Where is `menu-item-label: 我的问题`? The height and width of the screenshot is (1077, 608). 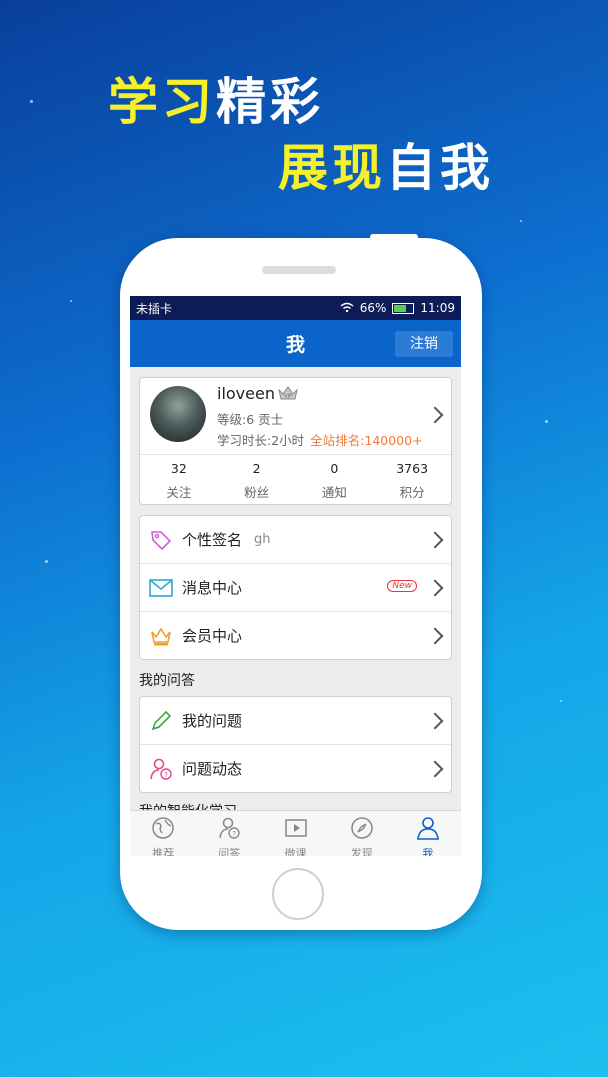 menu-item-label: 我的问题 is located at coordinates (212, 721).